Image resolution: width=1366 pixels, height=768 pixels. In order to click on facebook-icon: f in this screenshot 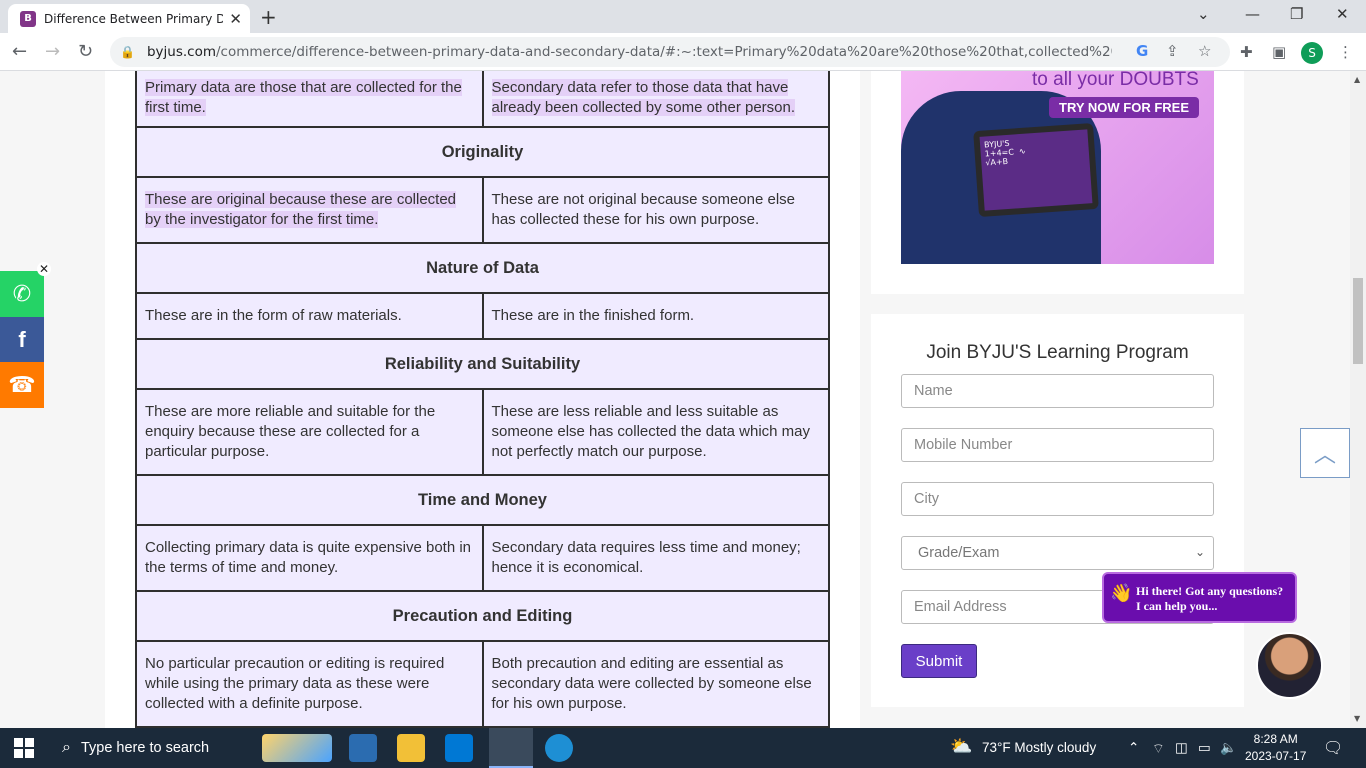, I will do `click(22, 340)`.